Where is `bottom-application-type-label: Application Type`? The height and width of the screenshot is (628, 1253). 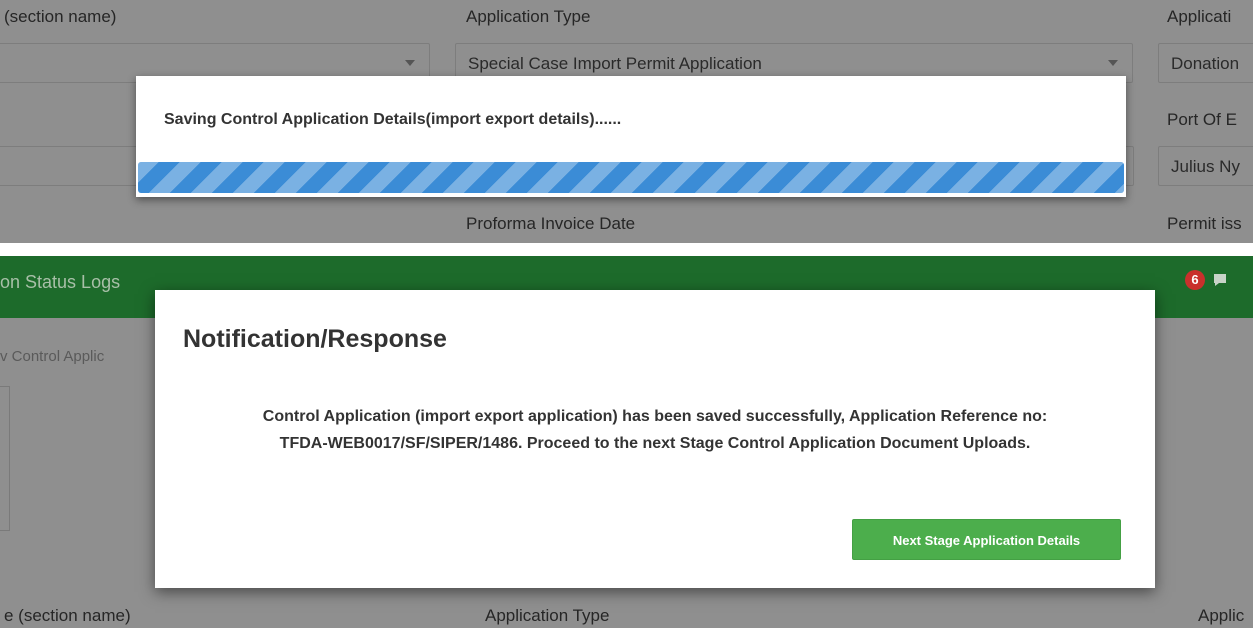 bottom-application-type-label: Application Type is located at coordinates (547, 615).